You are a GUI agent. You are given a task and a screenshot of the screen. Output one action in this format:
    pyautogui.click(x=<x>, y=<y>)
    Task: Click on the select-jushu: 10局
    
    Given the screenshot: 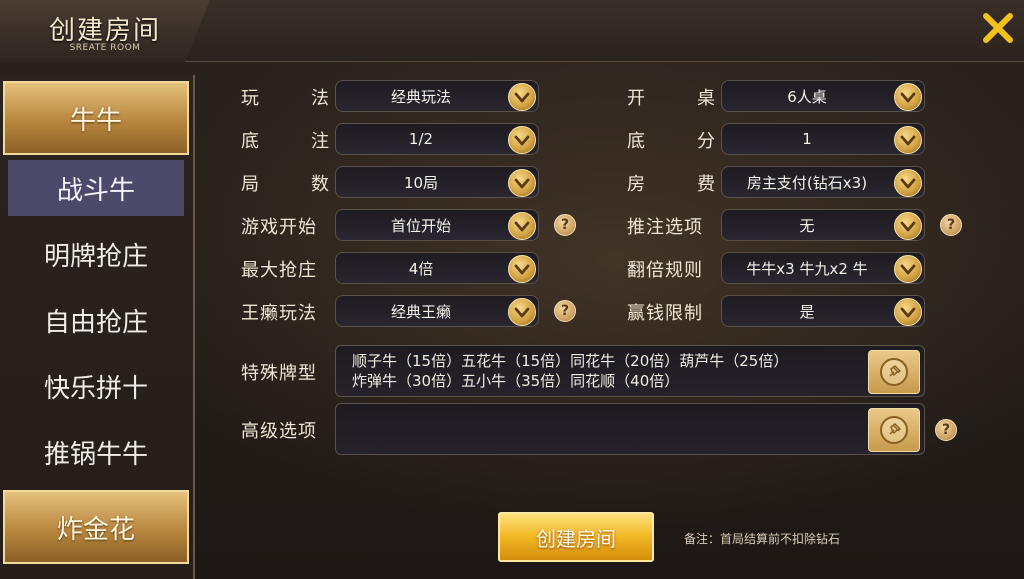 What is the action you would take?
    pyautogui.click(x=437, y=182)
    